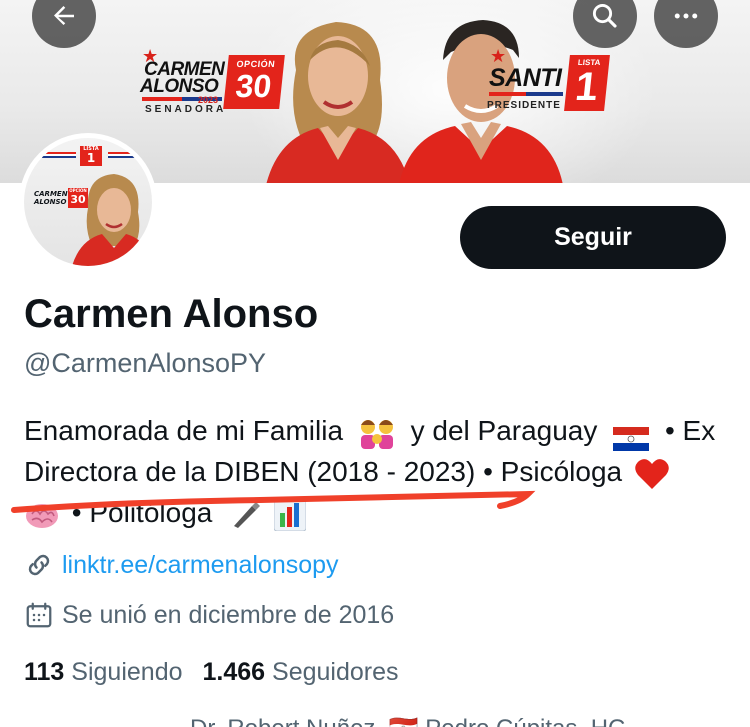 Image resolution: width=750 pixels, height=727 pixels. Describe the element at coordinates (51, 194) in the screenshot. I see `avatar-name-1: CARMEN` at that location.